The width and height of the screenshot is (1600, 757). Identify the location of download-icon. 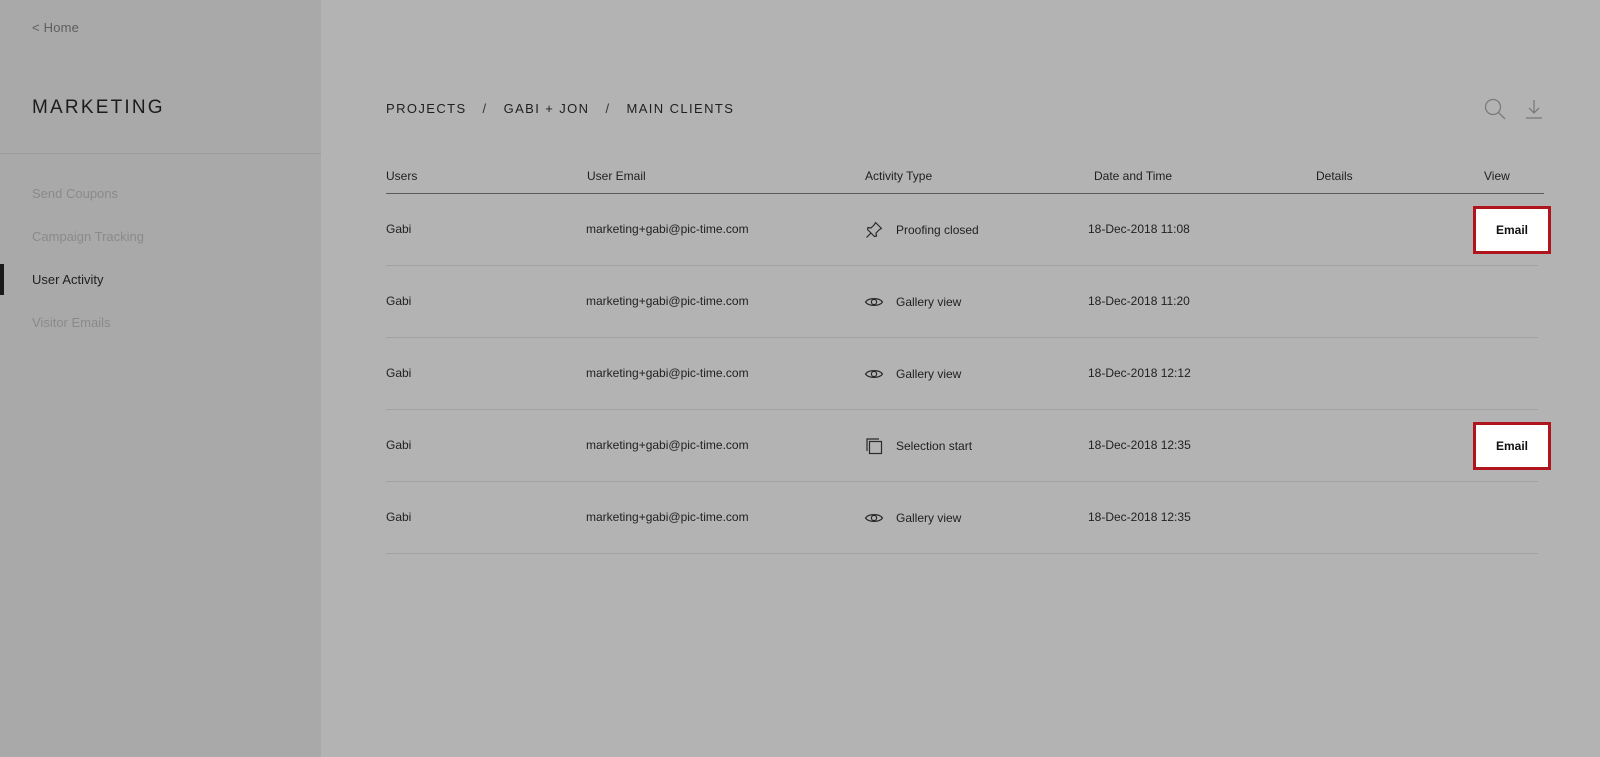
(1534, 109).